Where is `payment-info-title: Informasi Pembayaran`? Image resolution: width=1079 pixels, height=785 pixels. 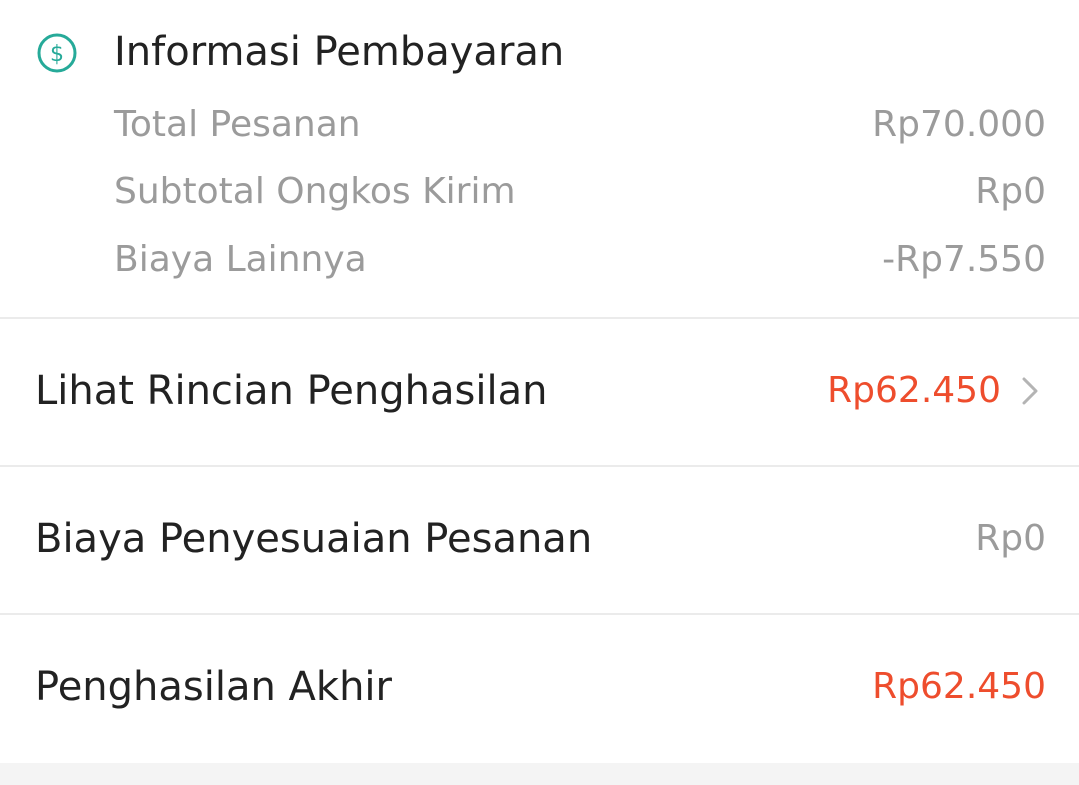 payment-info-title: Informasi Pembayaran is located at coordinates (339, 52).